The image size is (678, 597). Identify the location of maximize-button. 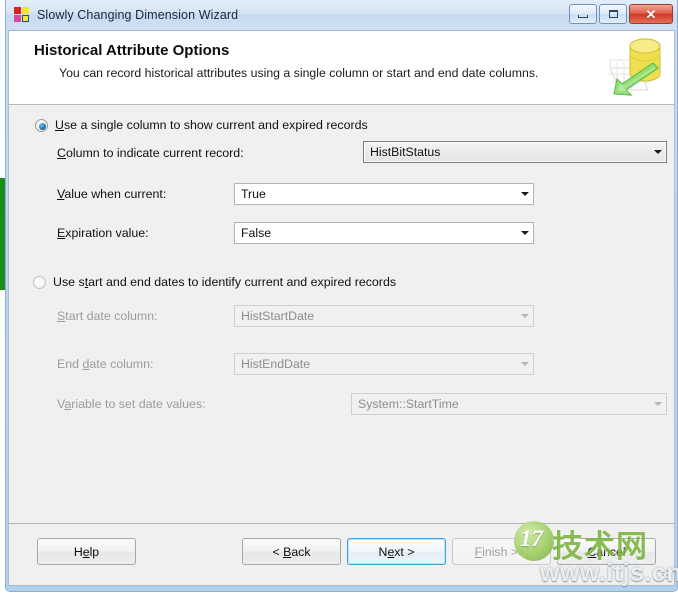
(613, 14).